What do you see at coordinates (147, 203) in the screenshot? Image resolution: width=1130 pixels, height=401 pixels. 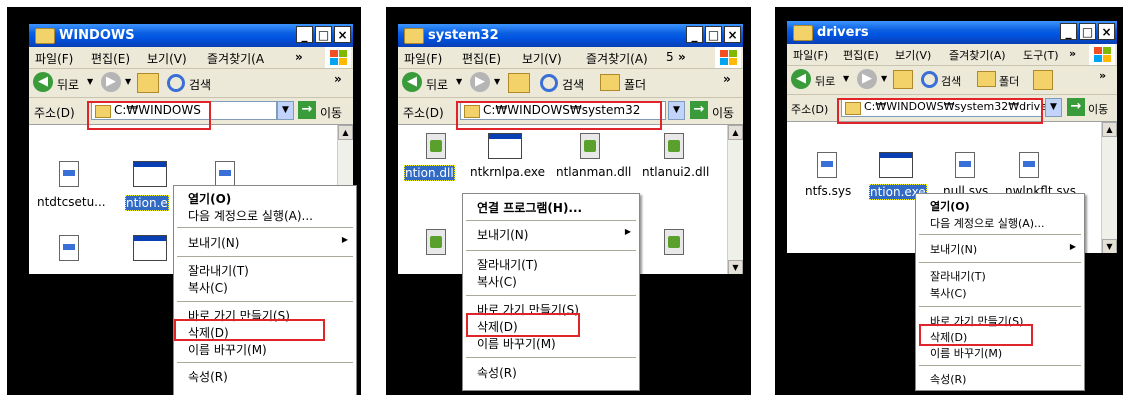 I see `selected-file-name: ntion.e` at bounding box center [147, 203].